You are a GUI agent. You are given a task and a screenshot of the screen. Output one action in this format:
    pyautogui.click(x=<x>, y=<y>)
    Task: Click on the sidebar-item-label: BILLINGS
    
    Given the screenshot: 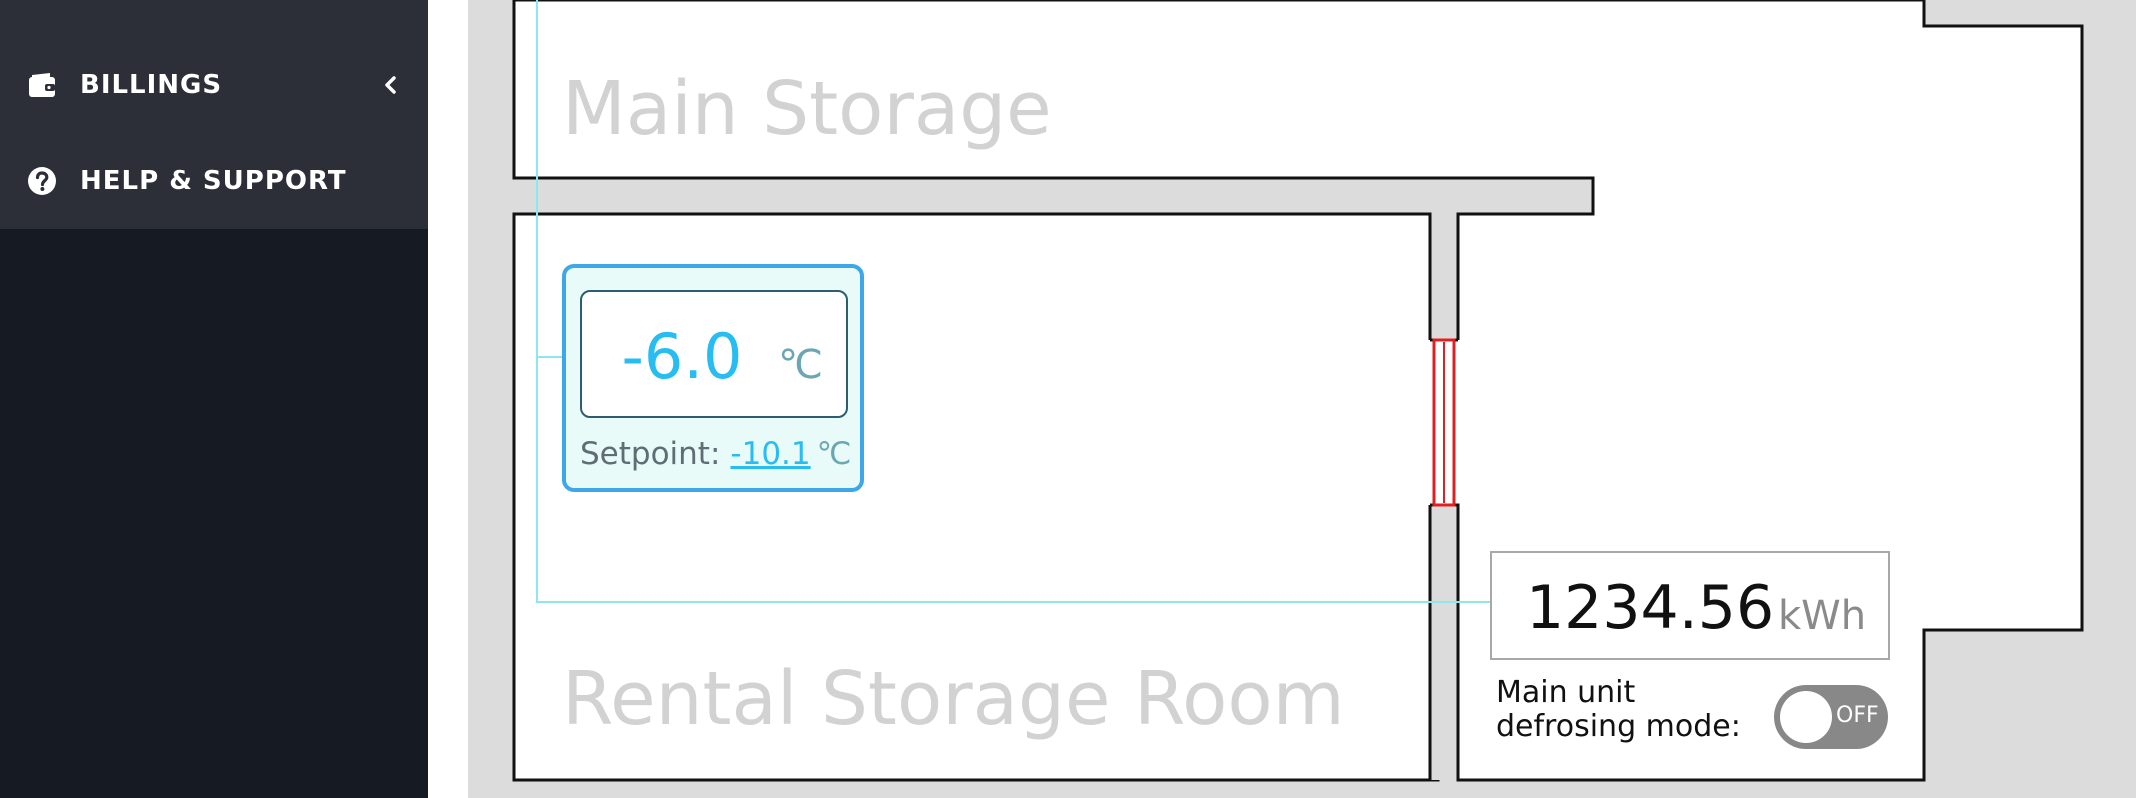 What is the action you would take?
    pyautogui.click(x=151, y=85)
    